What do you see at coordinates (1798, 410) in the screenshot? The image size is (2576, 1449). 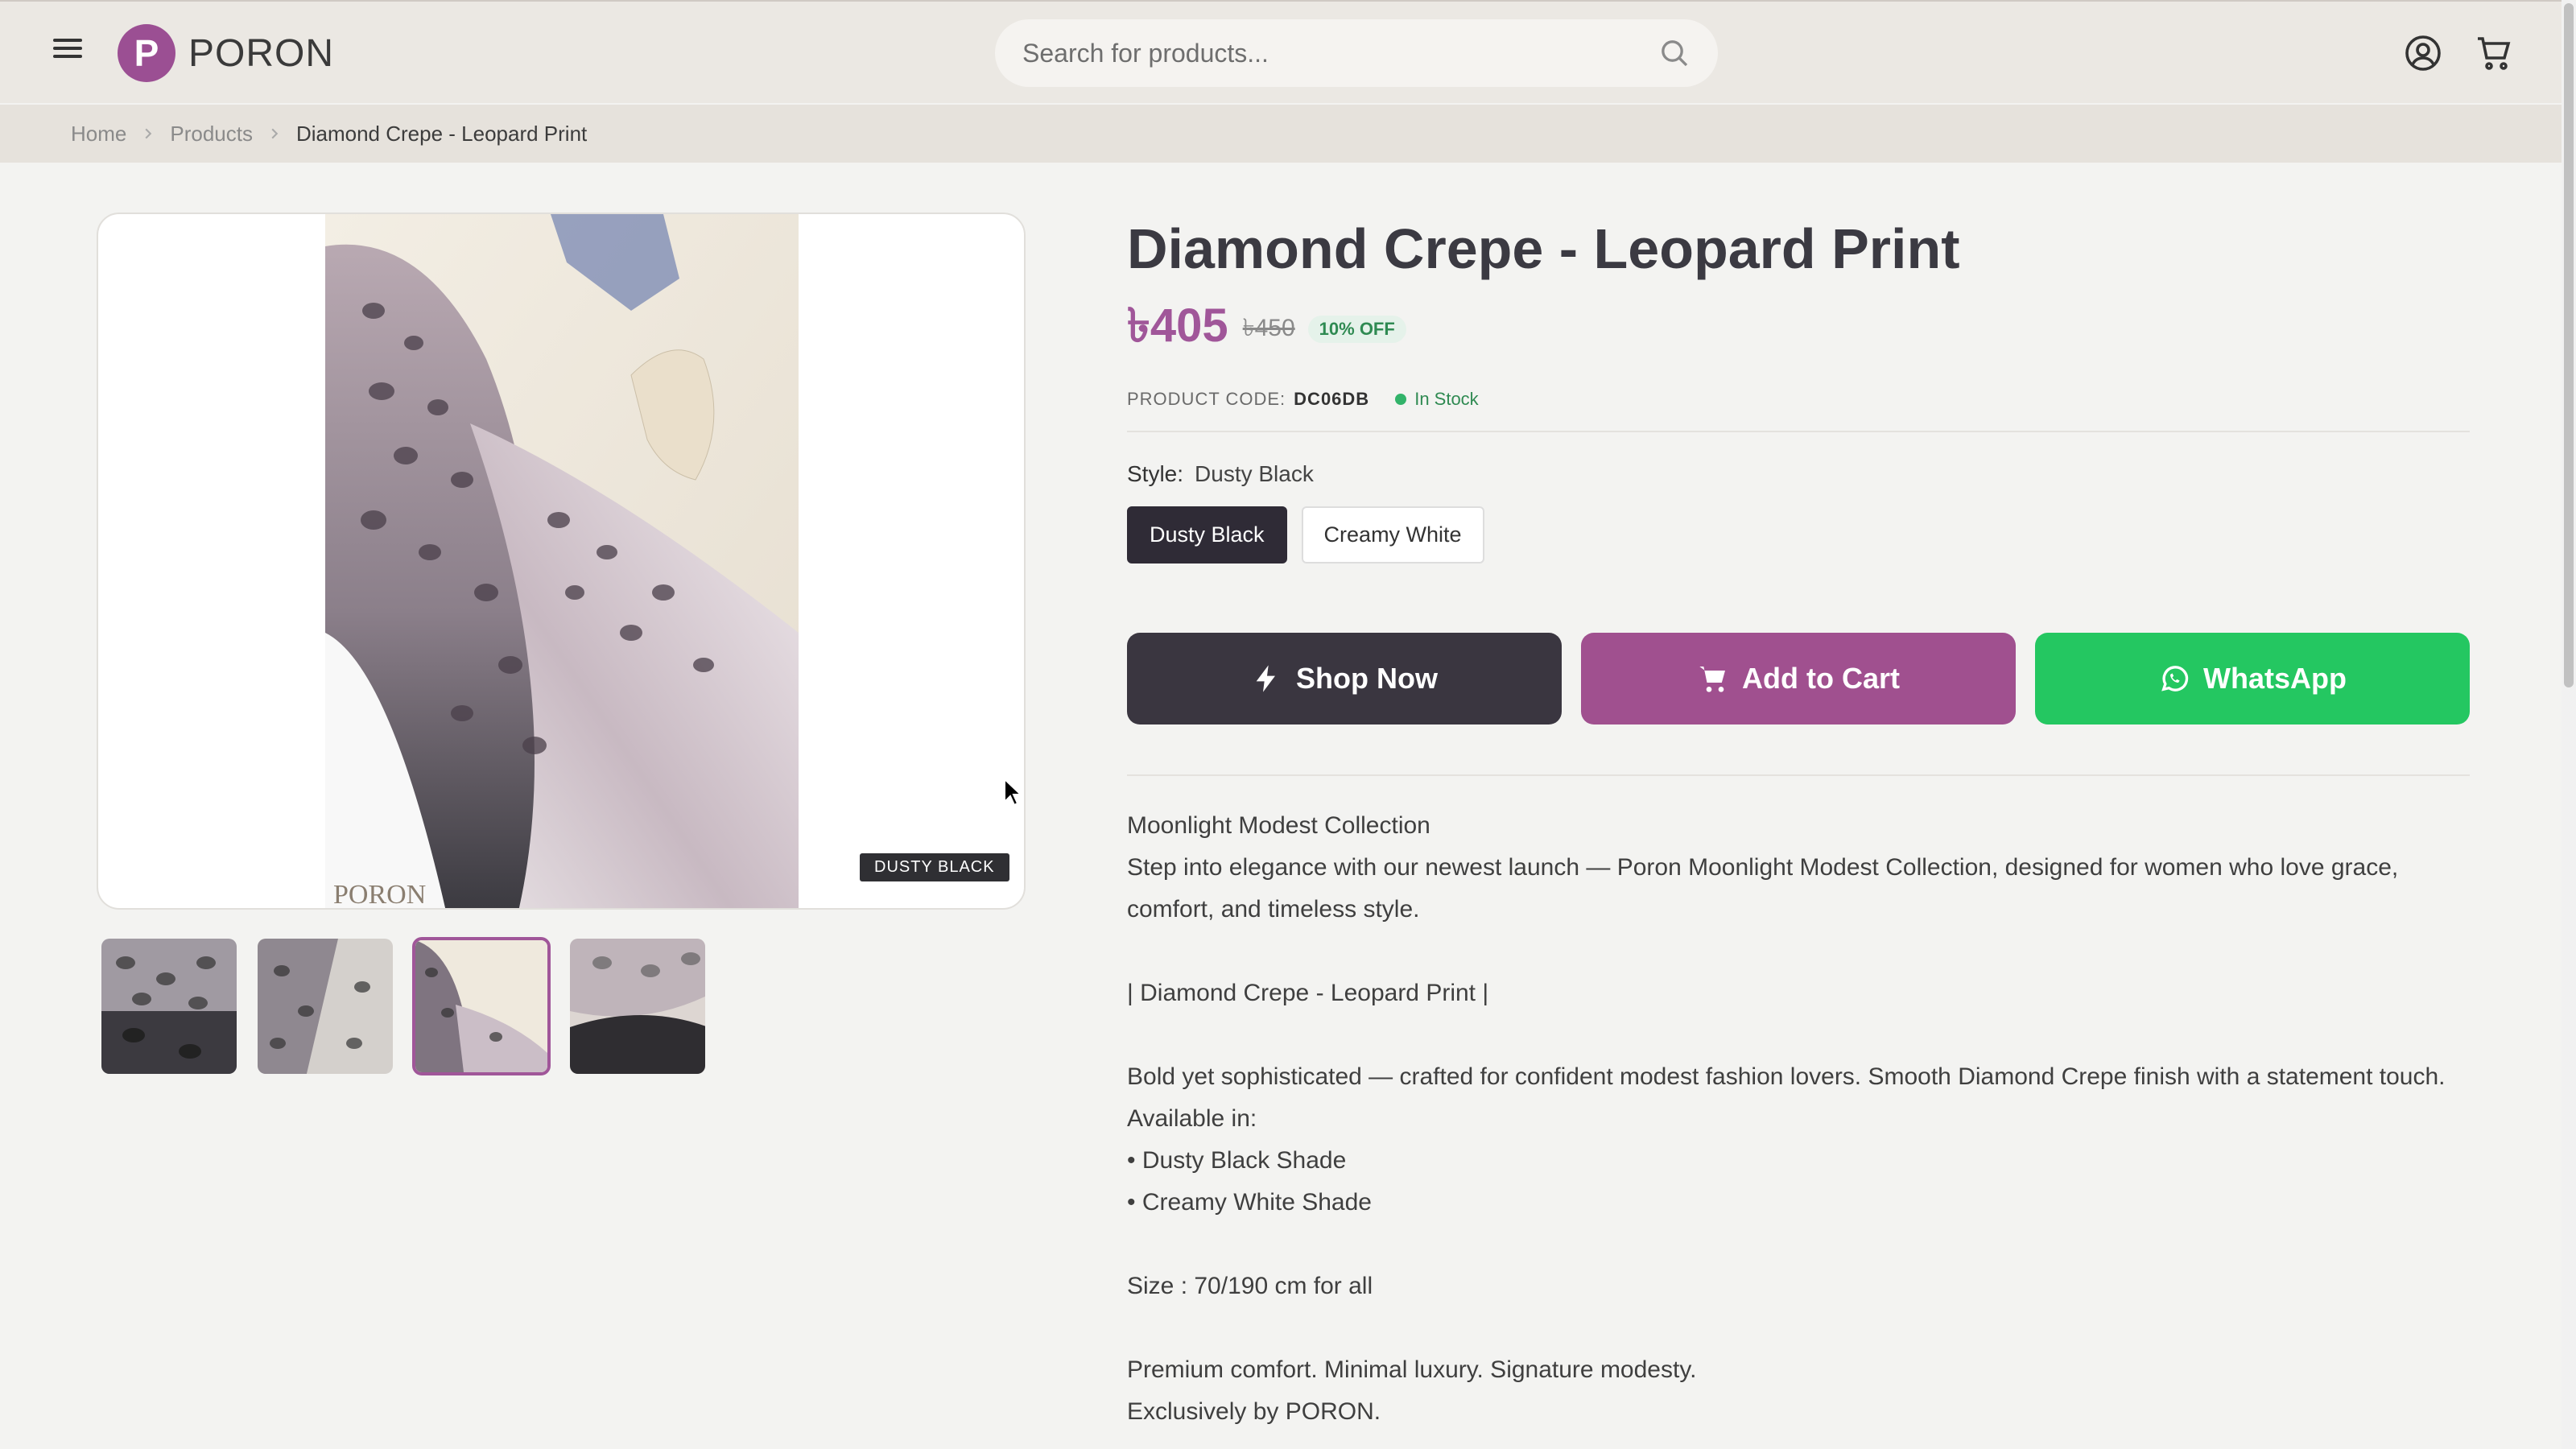 I see `product-code-row: PRODUCT CODE: DC06DB In Stock` at bounding box center [1798, 410].